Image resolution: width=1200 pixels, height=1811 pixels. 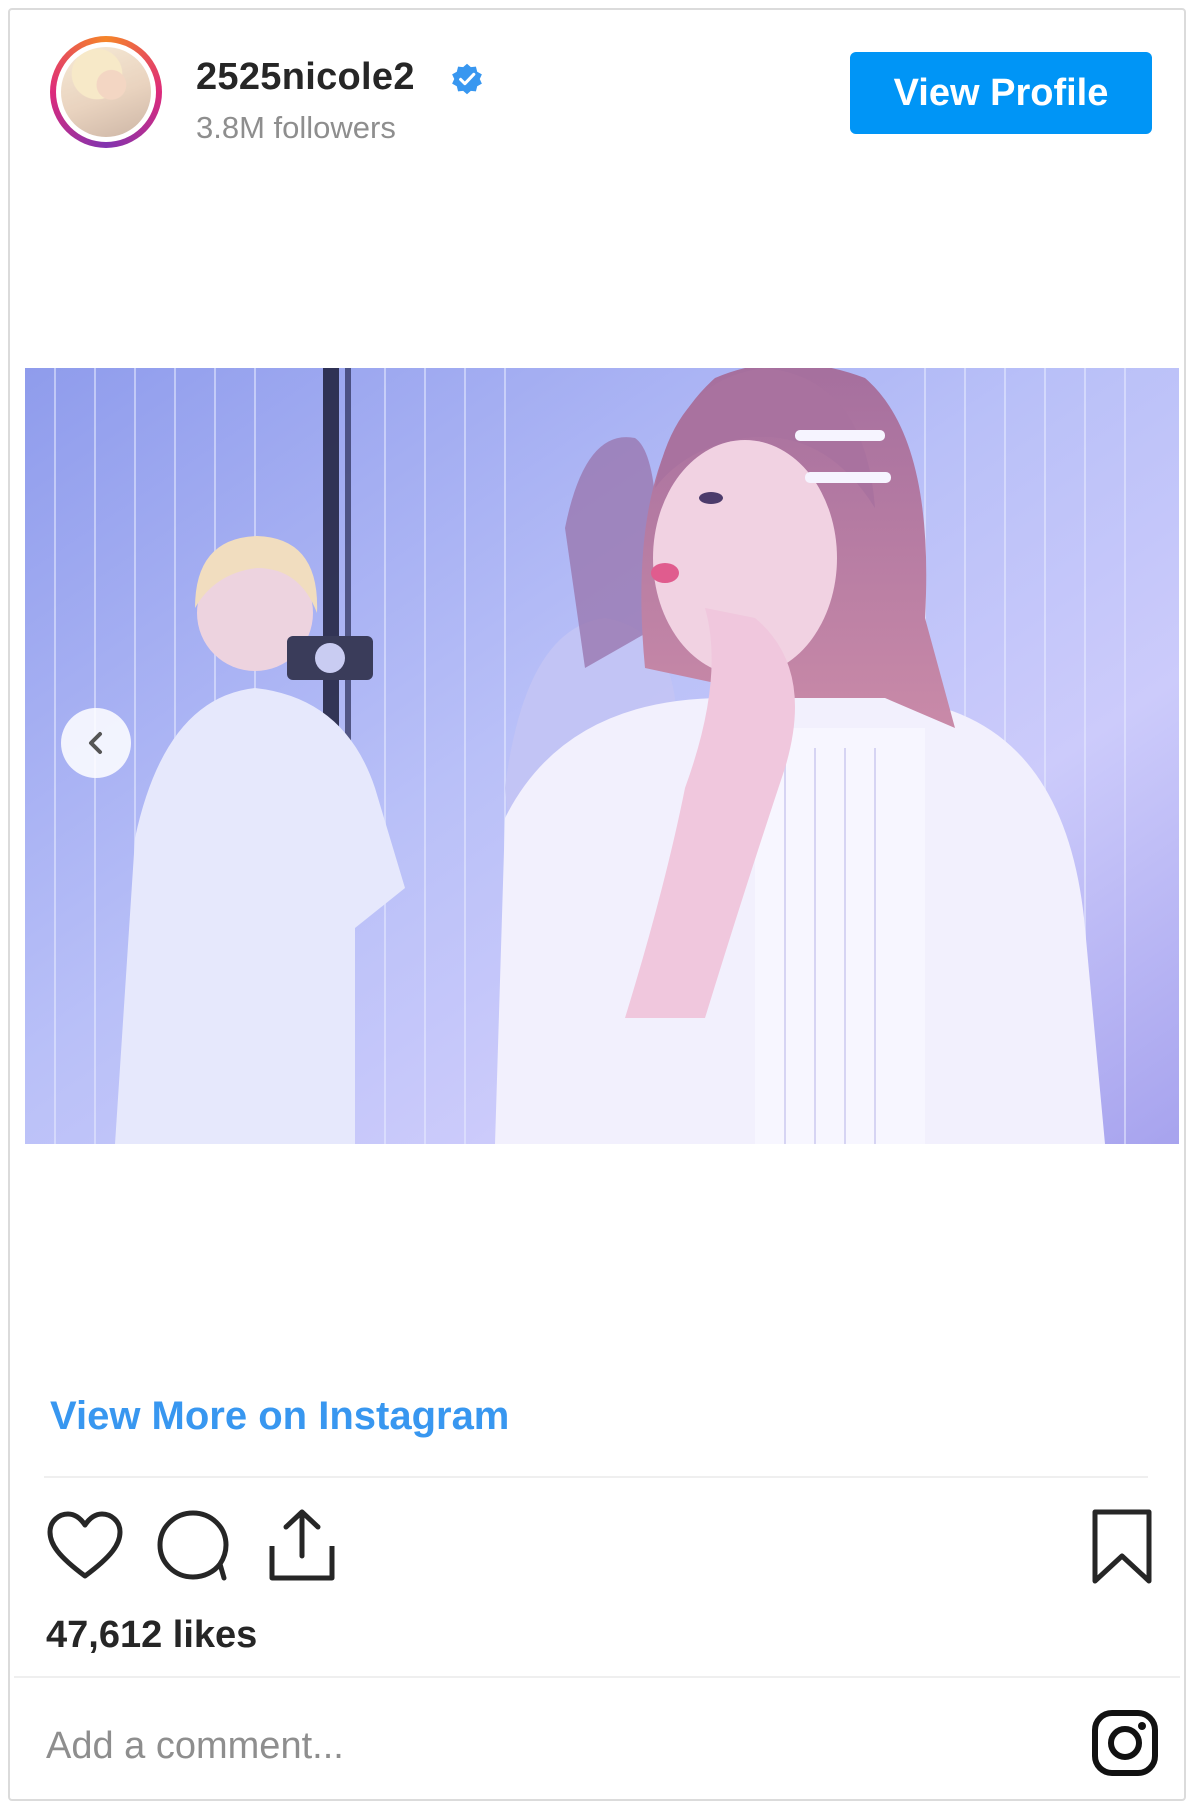 What do you see at coordinates (151, 1635) in the screenshot?
I see `like-count: 47,612 likes` at bounding box center [151, 1635].